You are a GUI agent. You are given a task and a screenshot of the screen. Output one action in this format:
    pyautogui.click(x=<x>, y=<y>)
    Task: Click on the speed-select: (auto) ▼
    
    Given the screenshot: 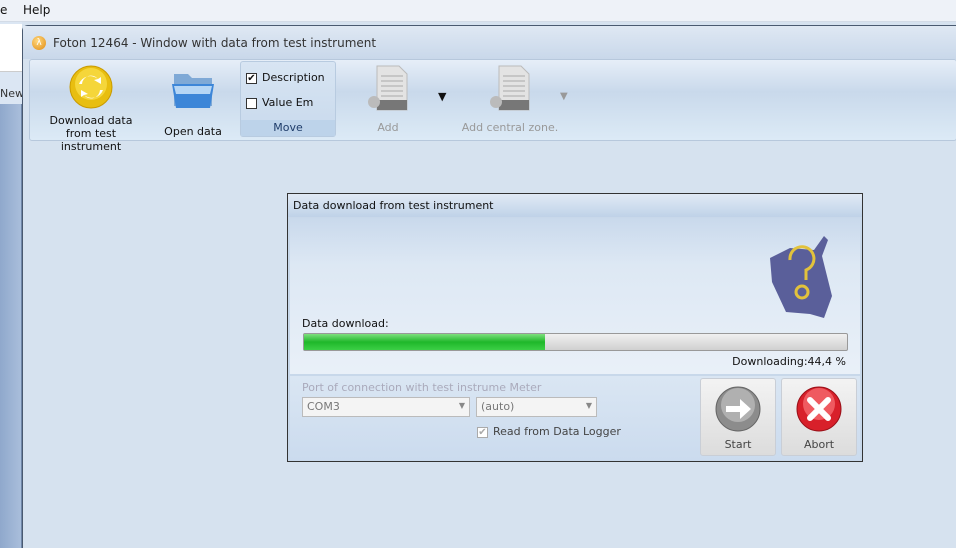 What is the action you would take?
    pyautogui.click(x=536, y=407)
    